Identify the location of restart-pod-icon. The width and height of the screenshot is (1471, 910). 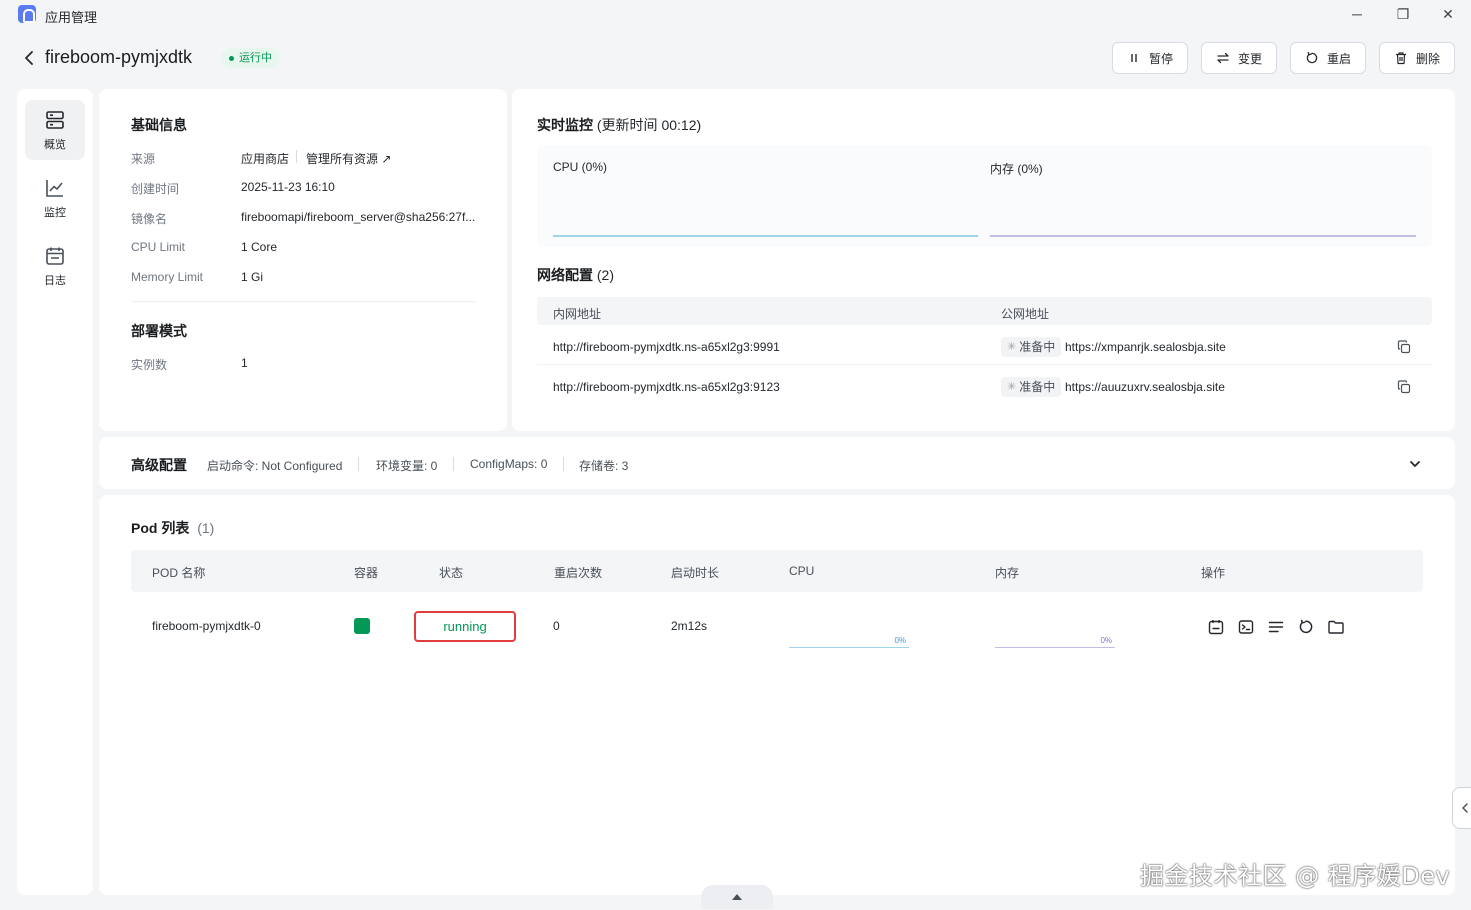
(1306, 627).